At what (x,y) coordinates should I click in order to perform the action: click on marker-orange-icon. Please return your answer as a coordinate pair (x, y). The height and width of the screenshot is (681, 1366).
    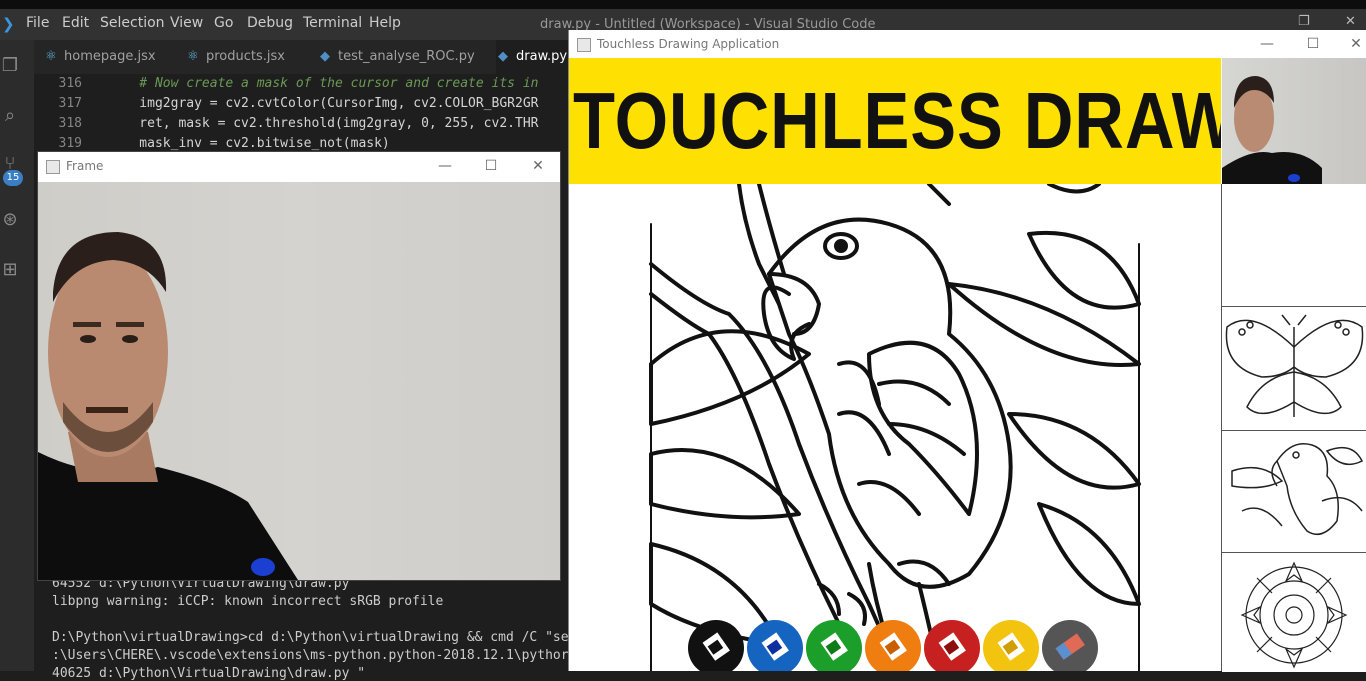
    Looking at the image, I should click on (893, 646).